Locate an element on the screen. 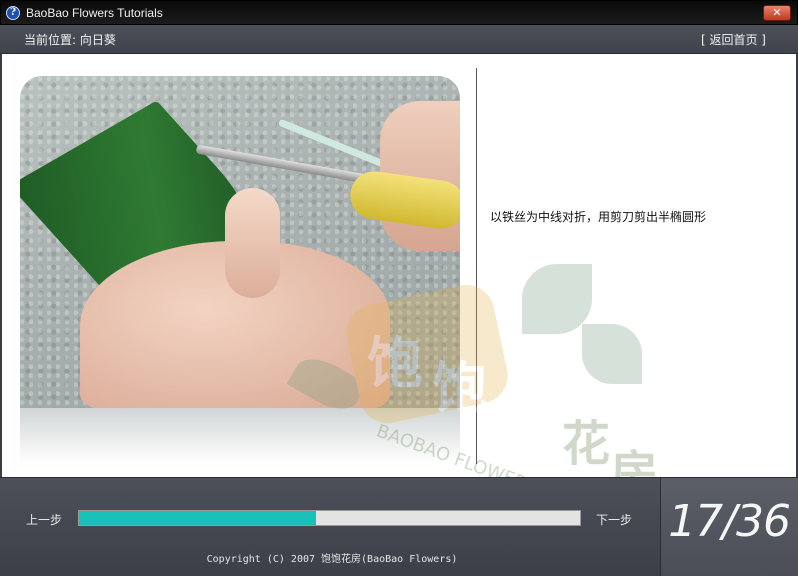 The width and height of the screenshot is (798, 576). window-title: BaoBao Flowers Tutorials is located at coordinates (94, 13).